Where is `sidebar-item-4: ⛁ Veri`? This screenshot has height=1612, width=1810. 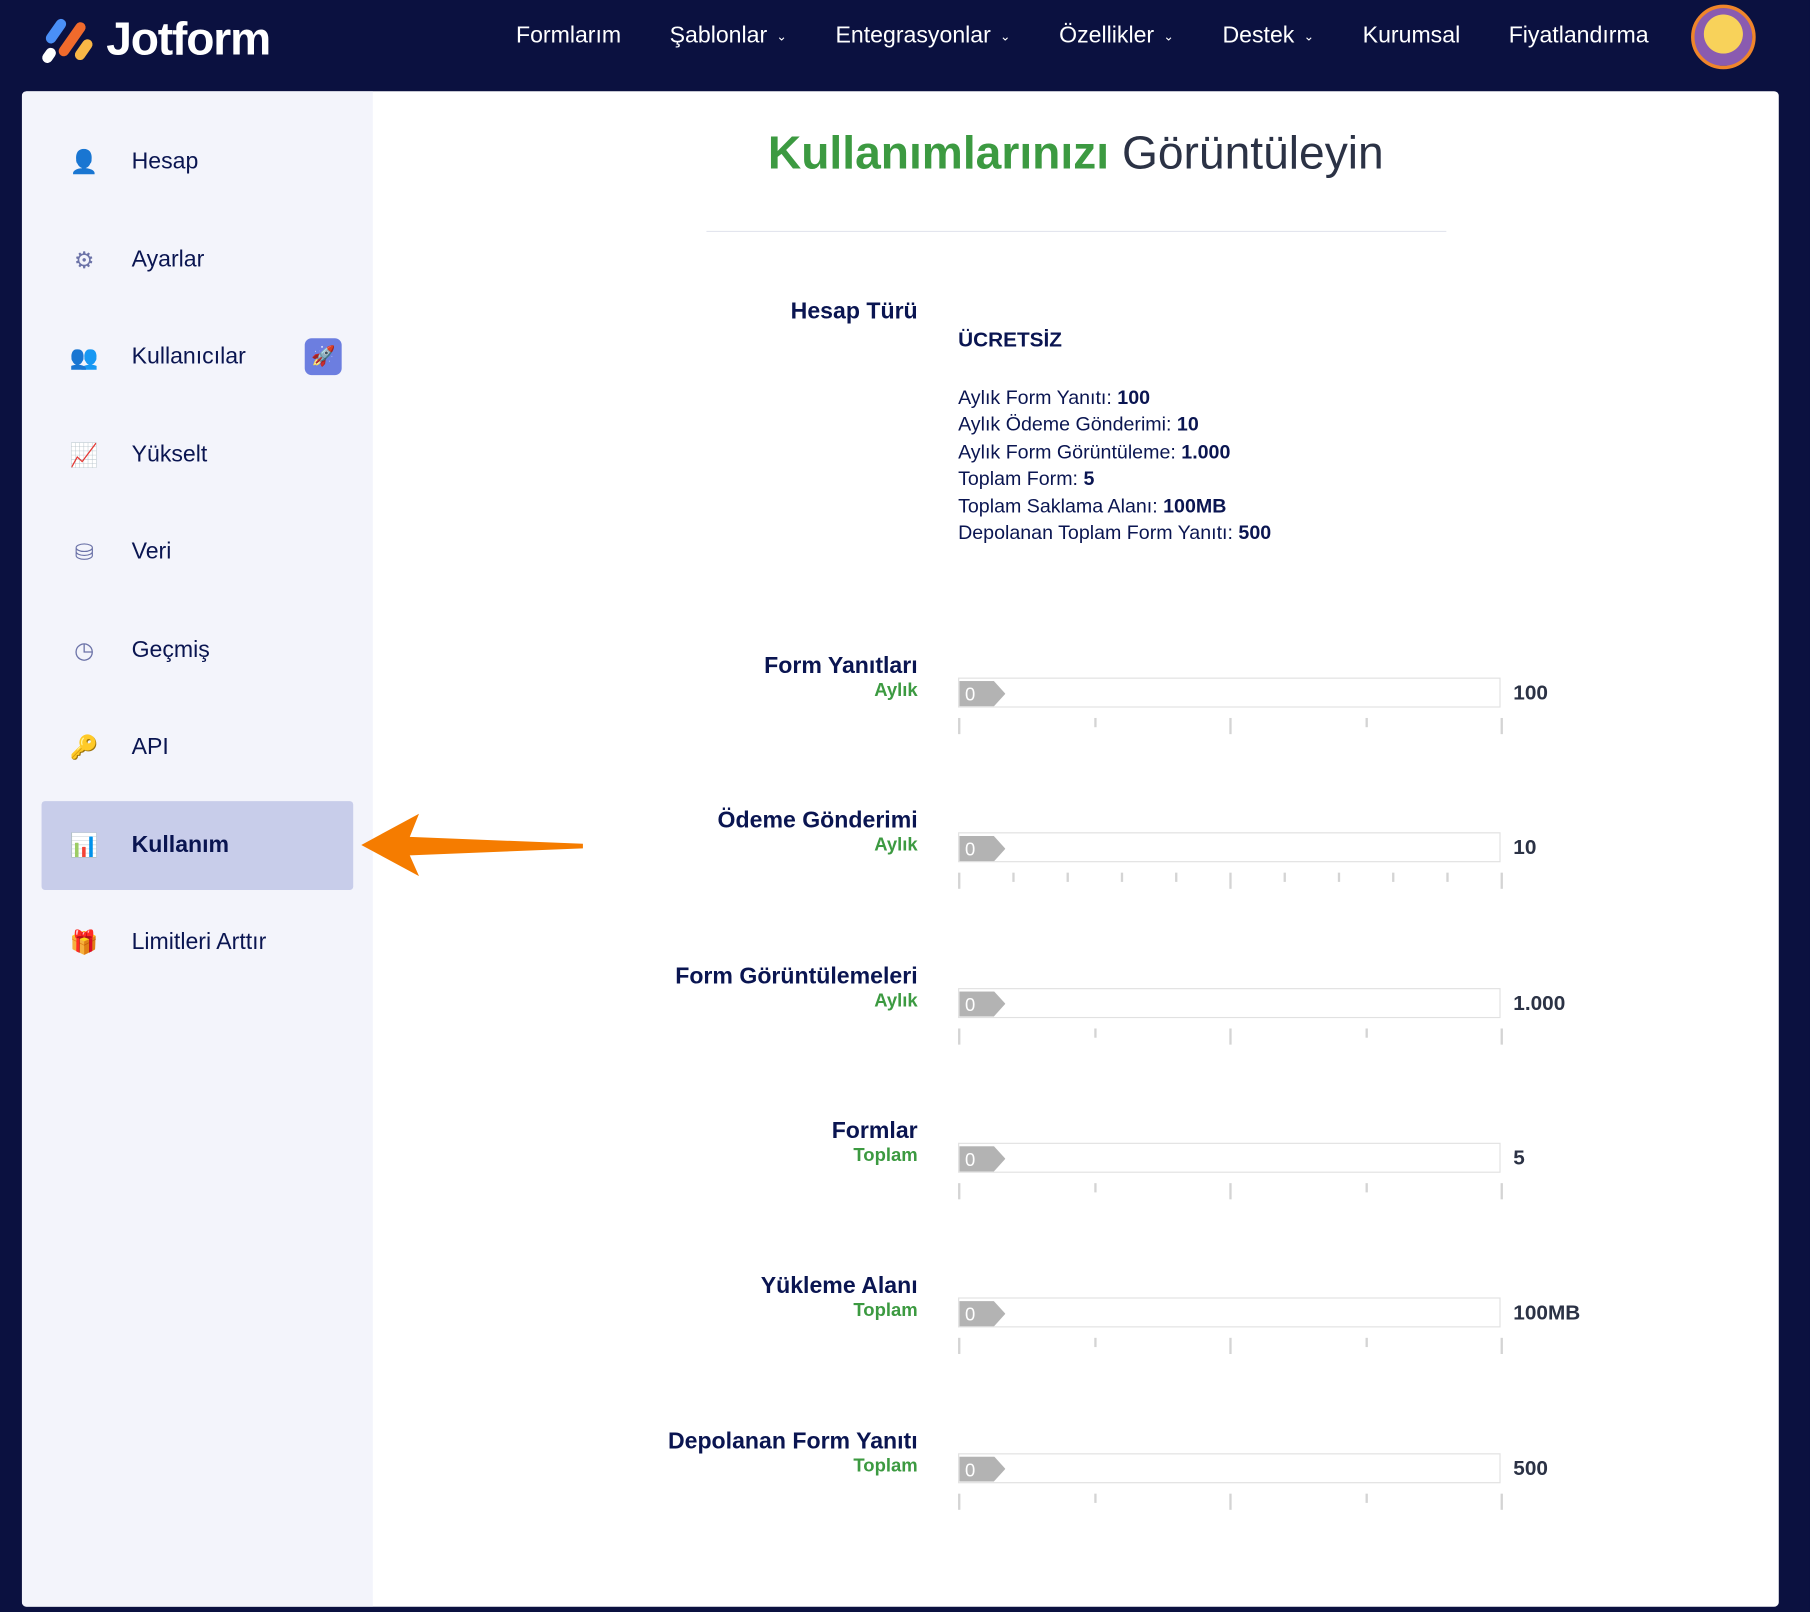 sidebar-item-4: ⛁ Veri is located at coordinates (198, 552).